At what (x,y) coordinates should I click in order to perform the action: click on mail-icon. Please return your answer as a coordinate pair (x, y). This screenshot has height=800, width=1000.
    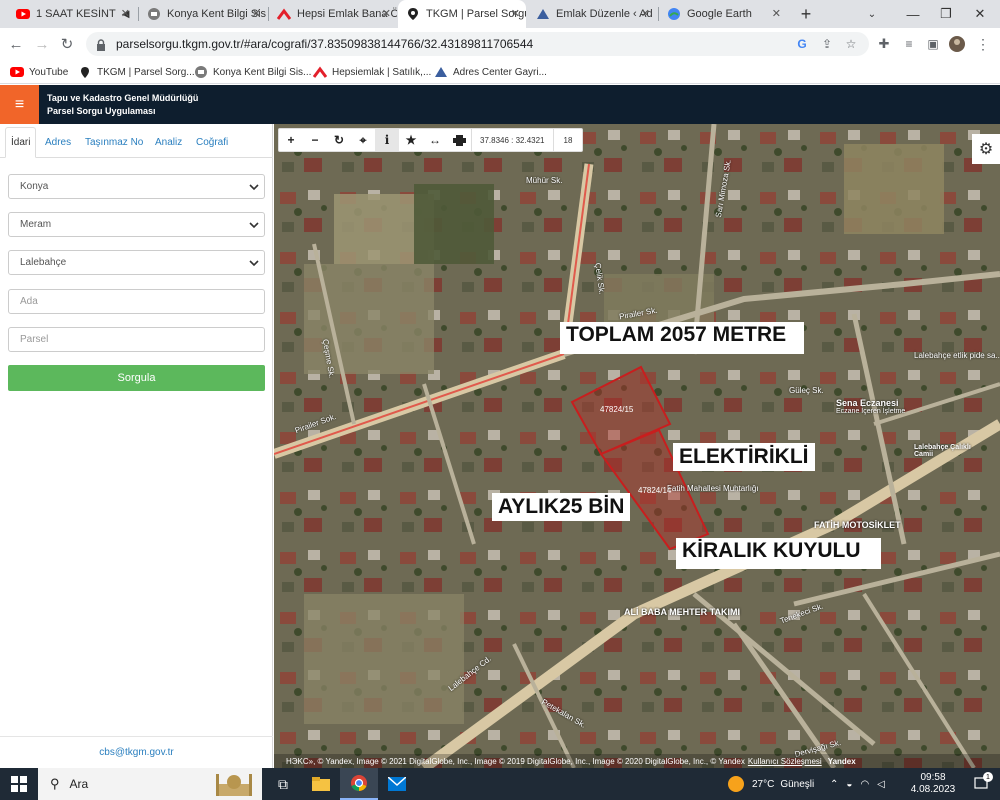
    Looking at the image, I should click on (397, 784).